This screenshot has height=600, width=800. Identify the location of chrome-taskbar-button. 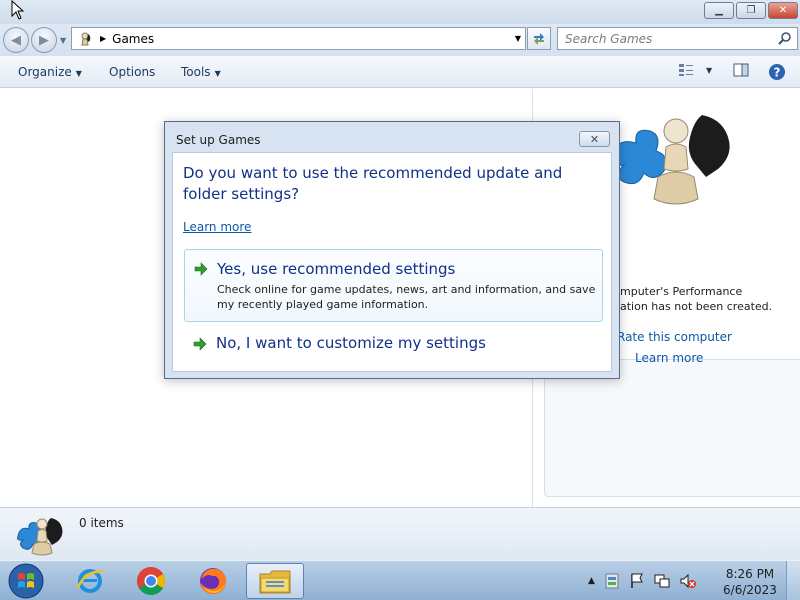
(151, 581).